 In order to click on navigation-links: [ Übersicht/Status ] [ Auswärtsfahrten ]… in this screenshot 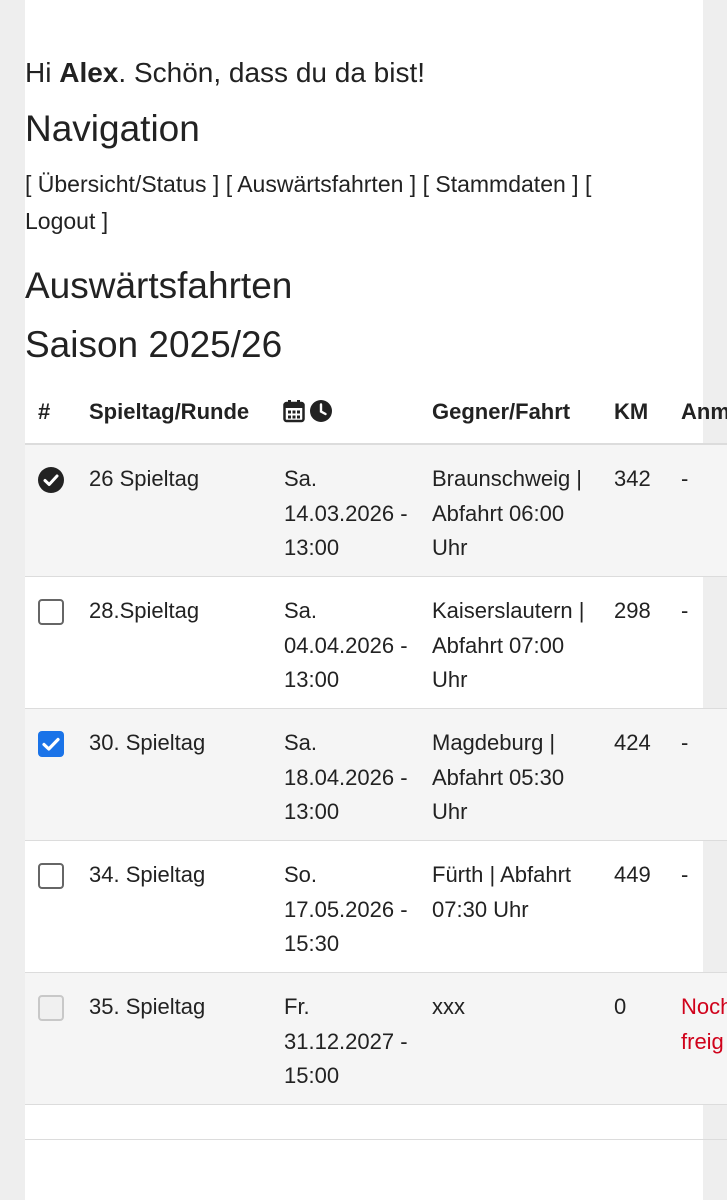, I will do `click(308, 202)`.